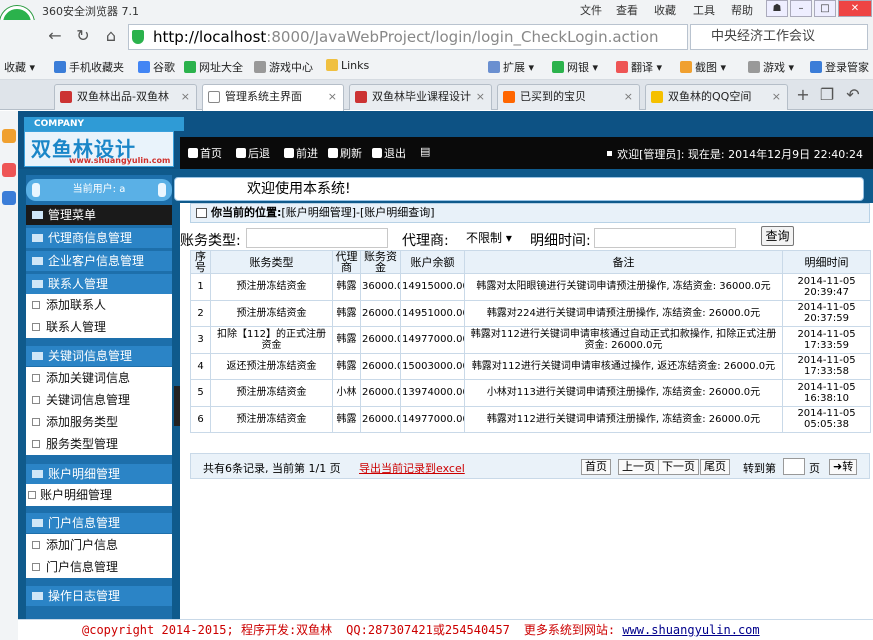 This screenshot has width=873, height=640. I want to click on col-balance: 账户余额, so click(432, 262).